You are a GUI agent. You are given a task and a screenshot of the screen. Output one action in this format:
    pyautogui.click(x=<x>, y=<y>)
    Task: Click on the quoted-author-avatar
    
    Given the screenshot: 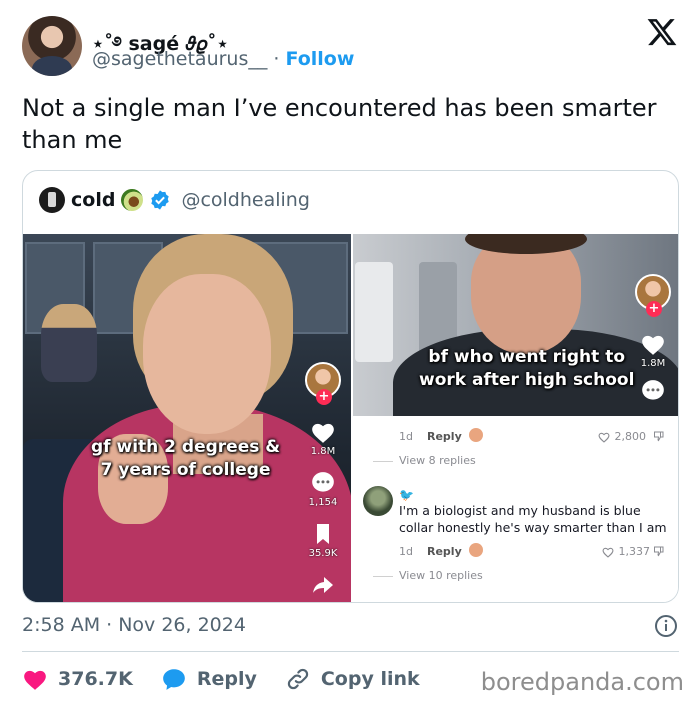 What is the action you would take?
    pyautogui.click(x=52, y=200)
    